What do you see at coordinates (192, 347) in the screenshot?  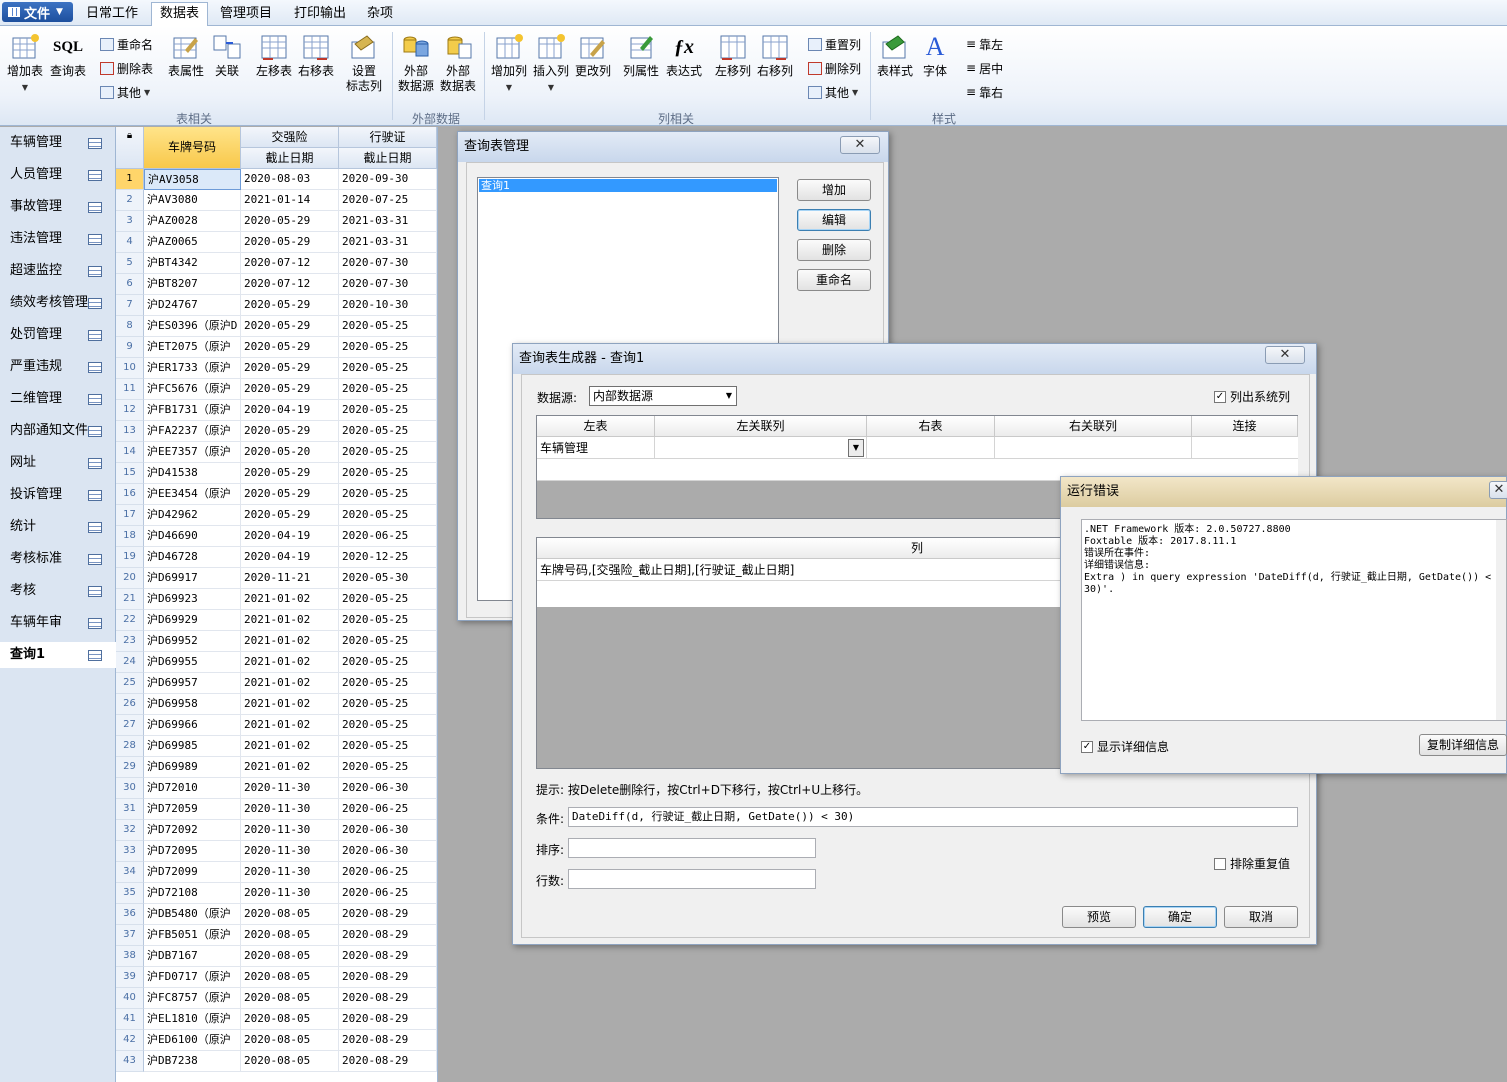 I see `table-cell: 沪ET2075（原沪` at bounding box center [192, 347].